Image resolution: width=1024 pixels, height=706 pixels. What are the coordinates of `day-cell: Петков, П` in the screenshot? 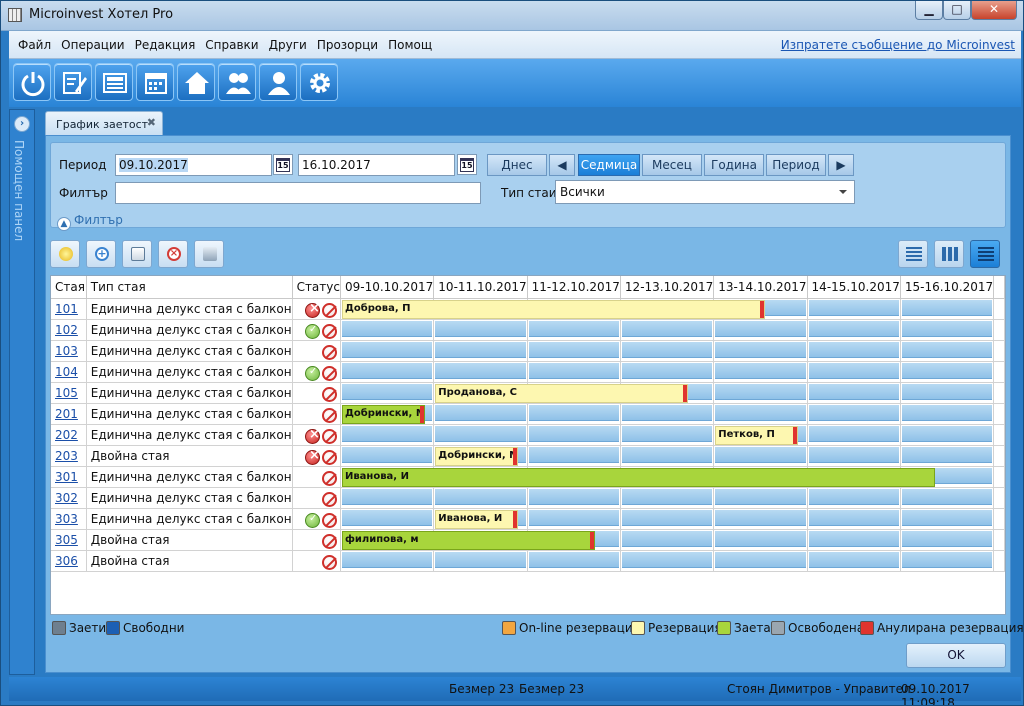 It's located at (760, 435).